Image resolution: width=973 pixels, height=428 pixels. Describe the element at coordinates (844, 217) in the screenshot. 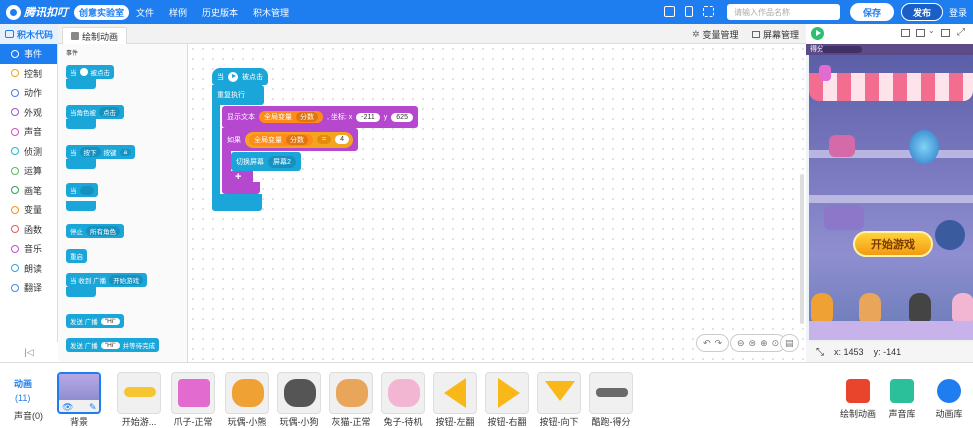

I see `toy-car` at that location.